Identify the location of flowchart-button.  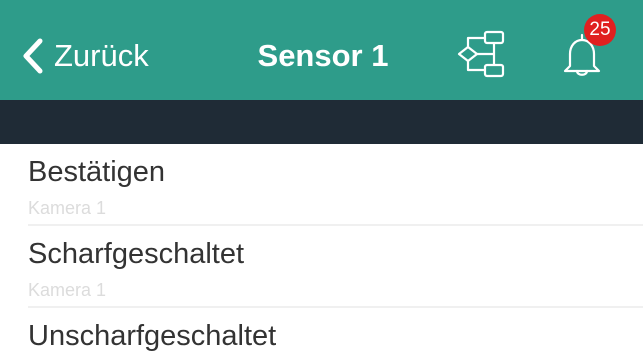
(481, 54).